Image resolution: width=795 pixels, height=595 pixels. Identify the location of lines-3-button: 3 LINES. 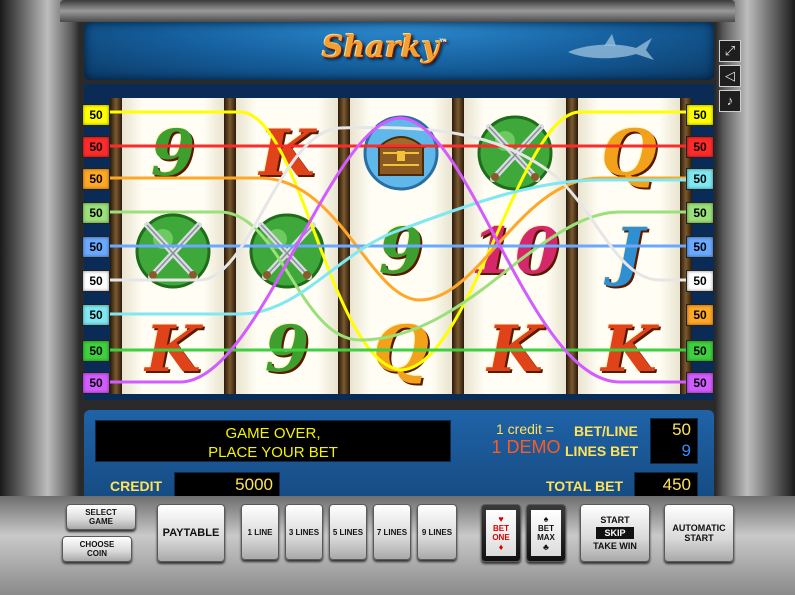
(304, 532).